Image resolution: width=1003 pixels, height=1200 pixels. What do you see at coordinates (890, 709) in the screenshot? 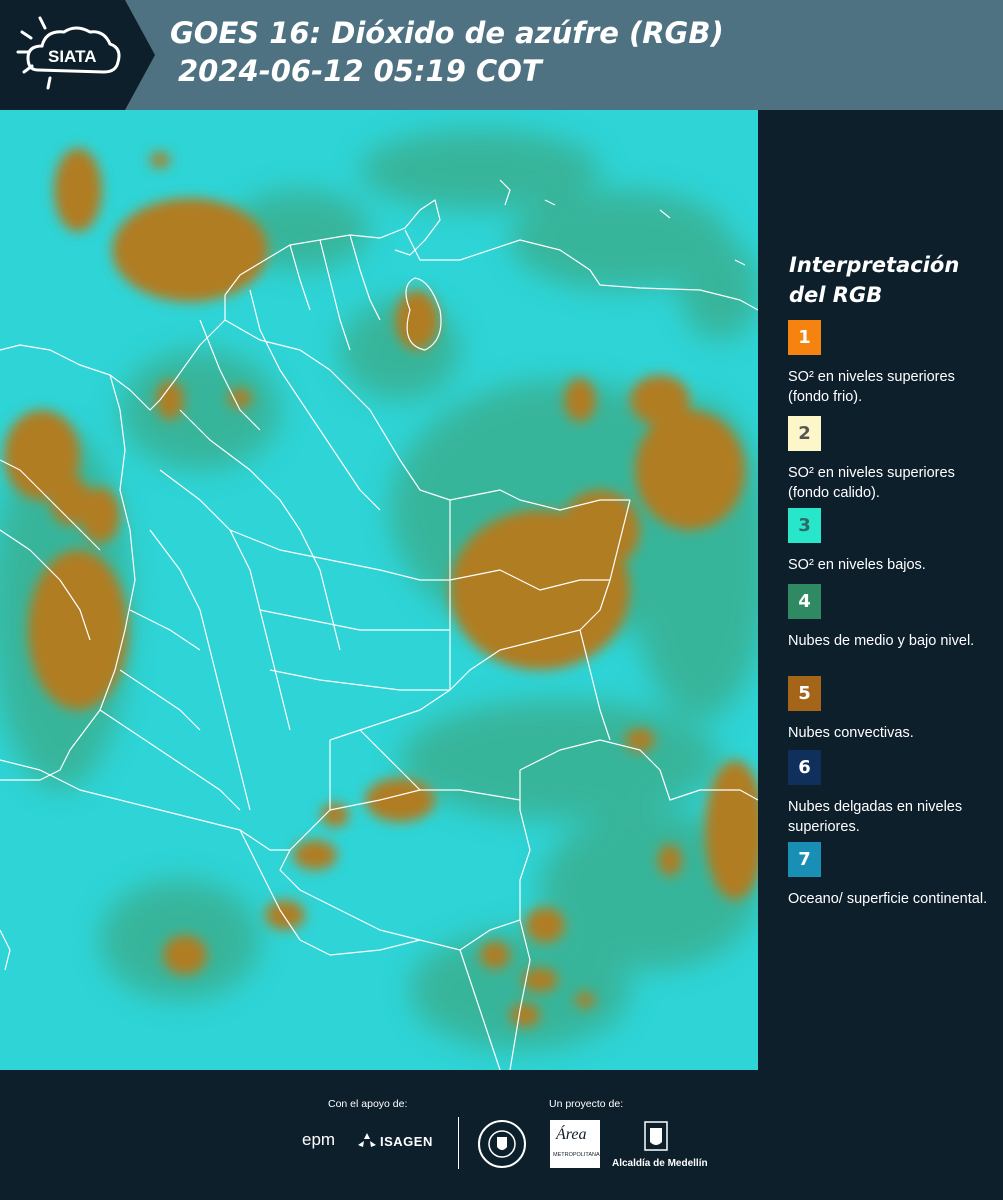
I see `legend-item-5: 5 Nubes convectivas.` at bounding box center [890, 709].